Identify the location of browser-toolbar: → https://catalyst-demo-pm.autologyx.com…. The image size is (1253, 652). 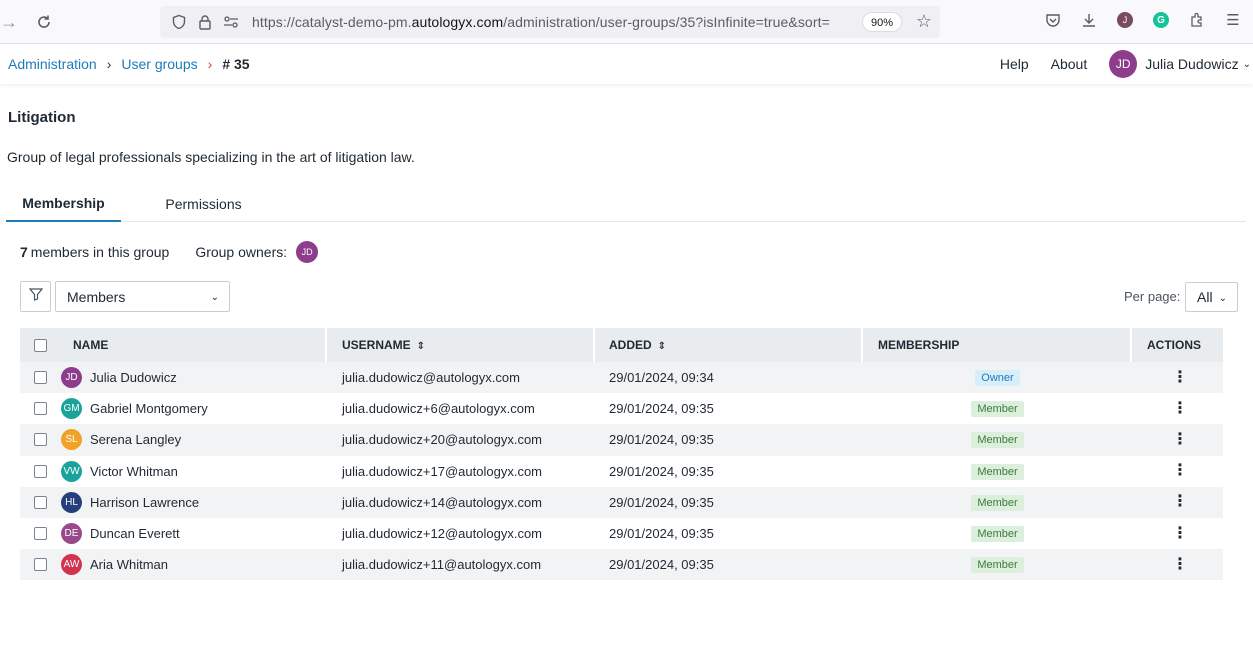
(626, 22).